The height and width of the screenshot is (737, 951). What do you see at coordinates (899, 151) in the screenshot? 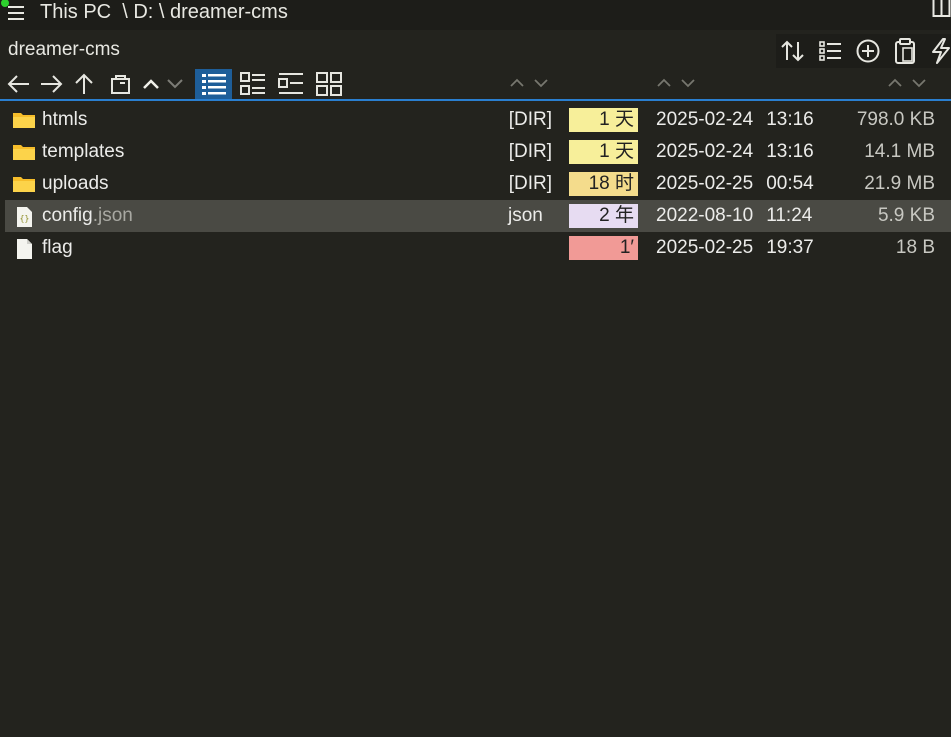
I see `file-size: 14.1 MB` at bounding box center [899, 151].